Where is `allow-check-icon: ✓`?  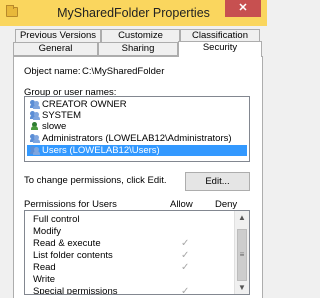 allow-check-icon: ✓ is located at coordinates (185, 290).